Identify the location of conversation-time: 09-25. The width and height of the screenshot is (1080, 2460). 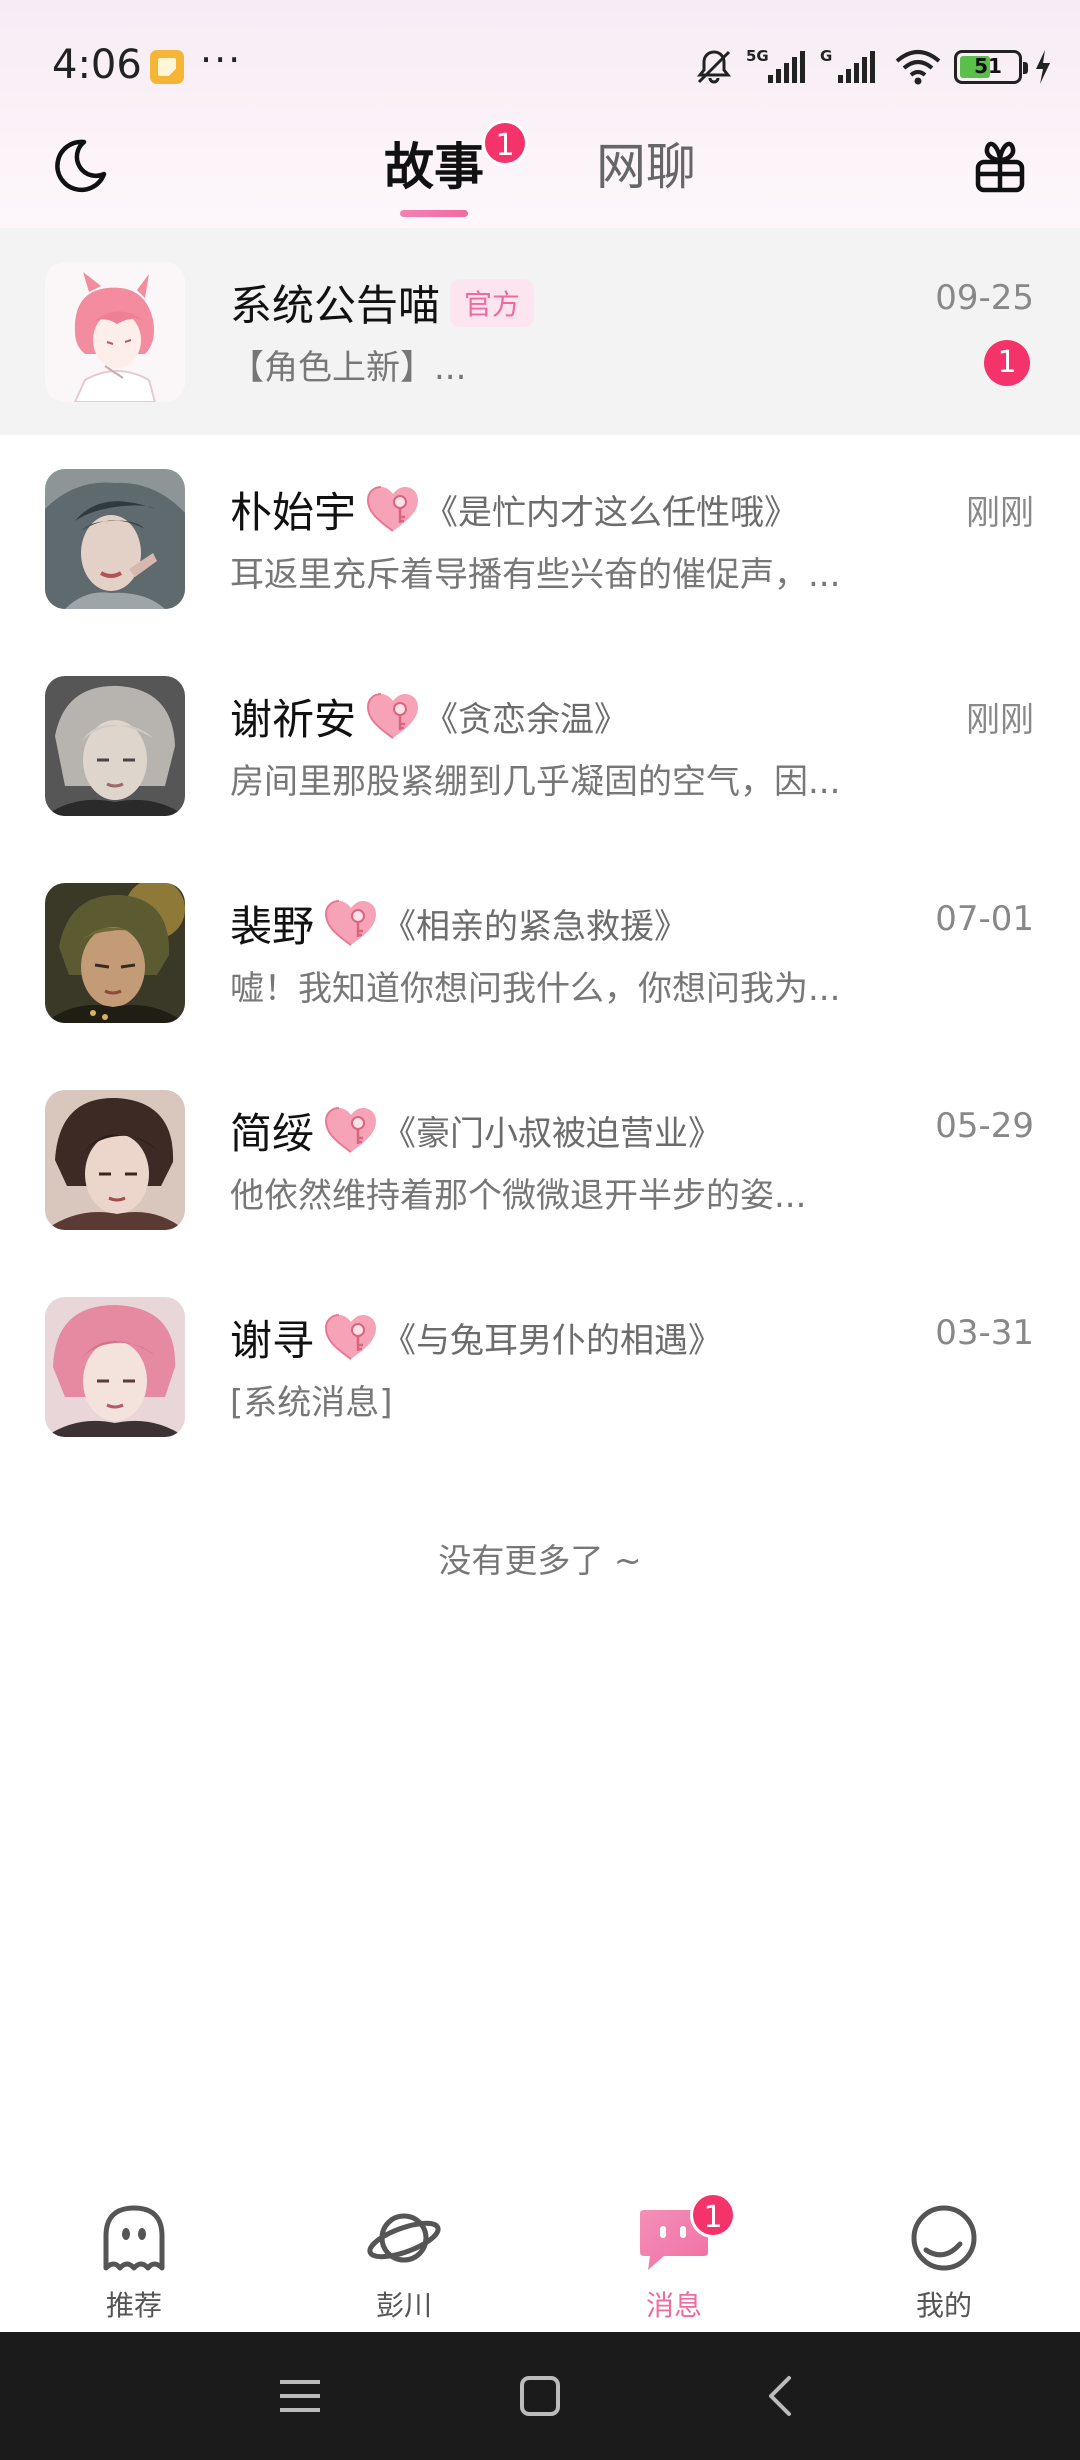
(984, 298).